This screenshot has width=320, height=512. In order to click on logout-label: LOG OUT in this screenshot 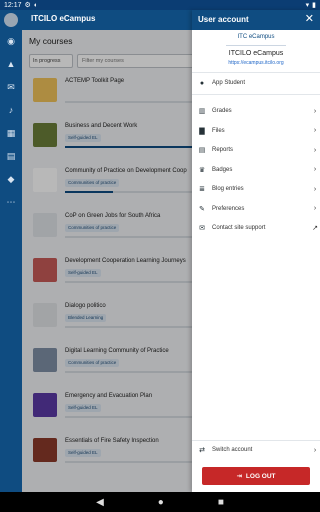, I will do `click(260, 476)`.